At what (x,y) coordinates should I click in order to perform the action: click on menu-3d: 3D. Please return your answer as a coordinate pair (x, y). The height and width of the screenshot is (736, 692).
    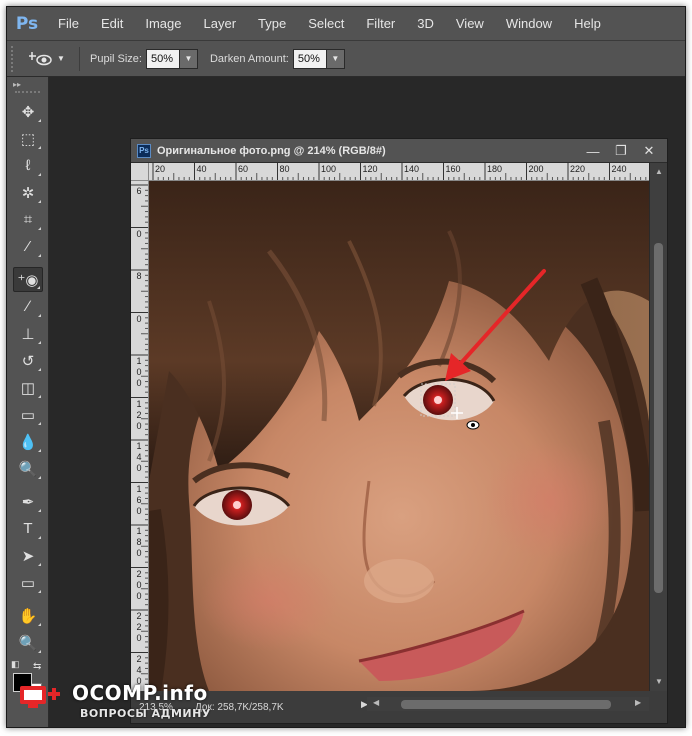
    Looking at the image, I should click on (425, 24).